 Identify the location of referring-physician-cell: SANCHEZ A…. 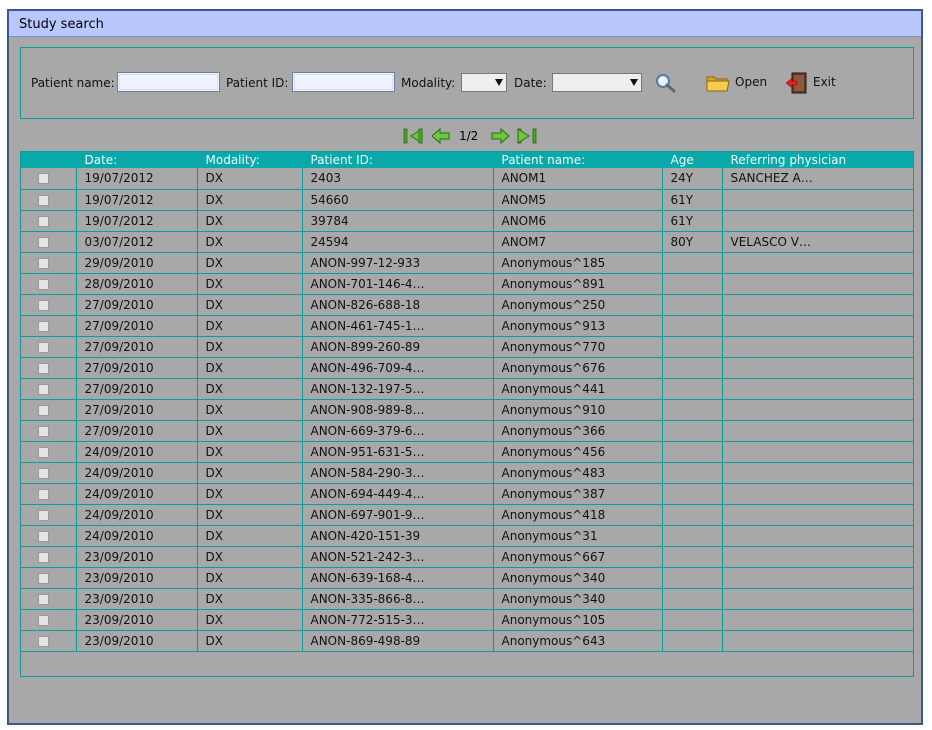
(817, 179).